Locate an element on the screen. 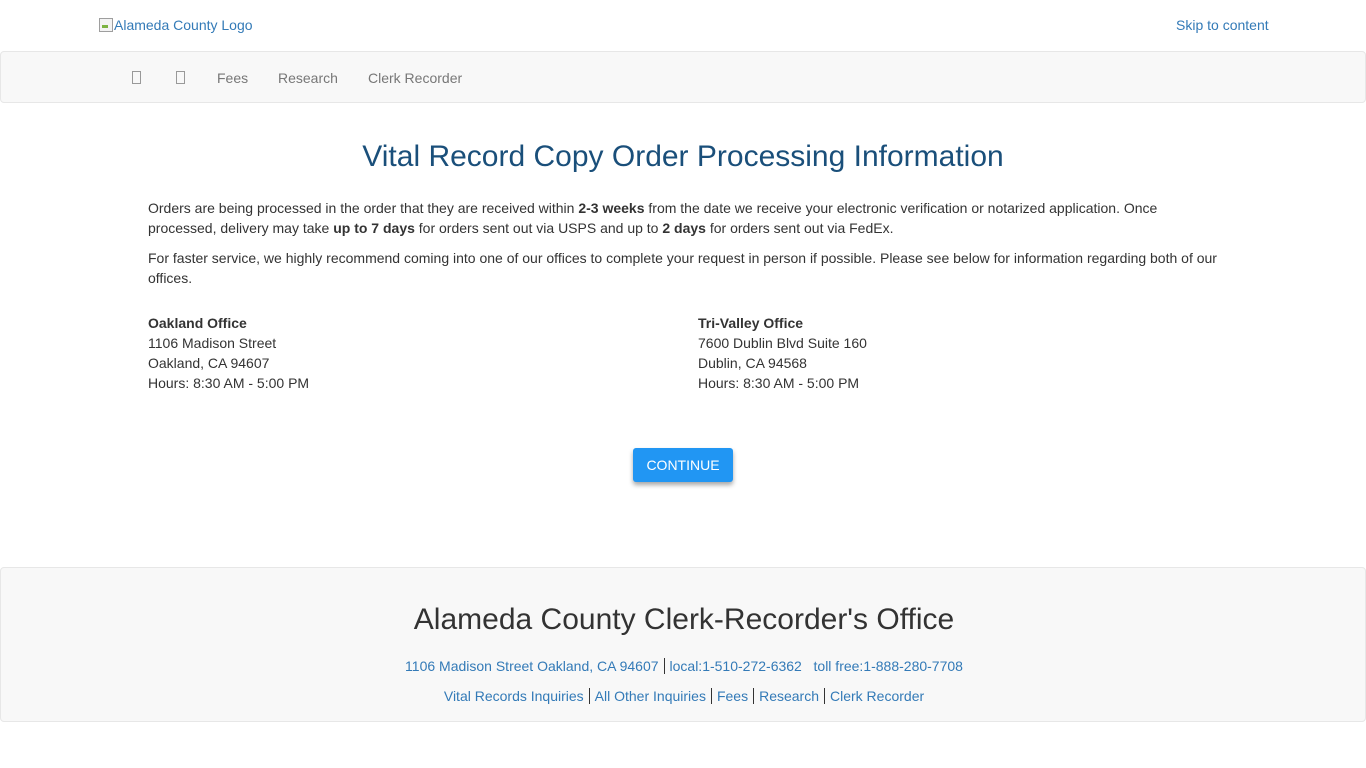 The height and width of the screenshot is (768, 1366). footer-address-link: 1106 Madison Street Oakland, CA 94607 is located at coordinates (531, 666).